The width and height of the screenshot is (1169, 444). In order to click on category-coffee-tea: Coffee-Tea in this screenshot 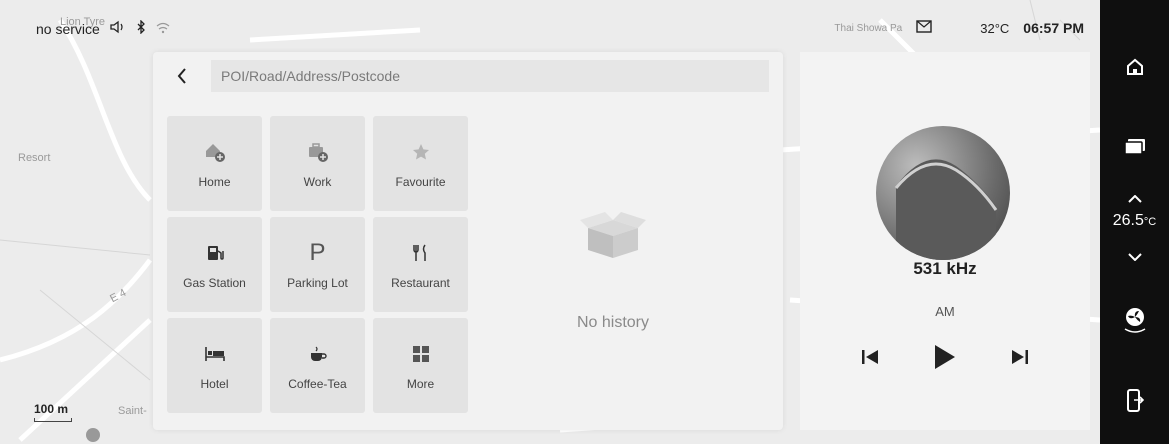, I will do `click(317, 365)`.